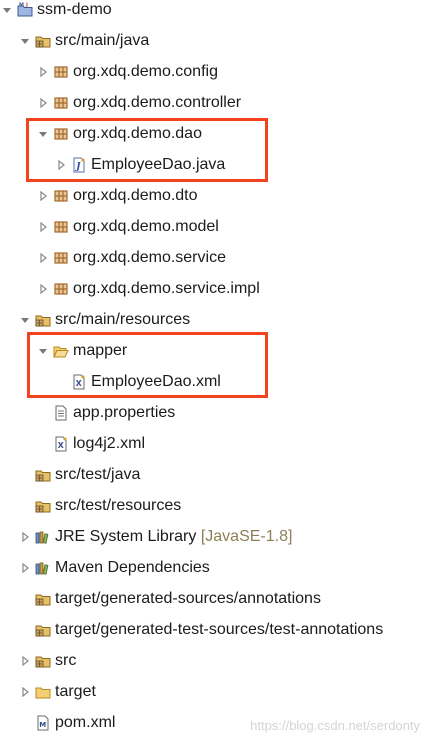 Image resolution: width=428 pixels, height=739 pixels. I want to click on maven-dependencies-label: Maven Dependencies, so click(132, 567).